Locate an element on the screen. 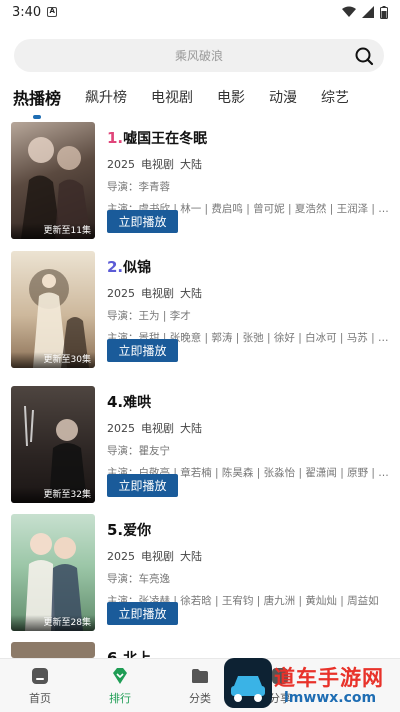 This screenshot has width=400, height=712. director: 导演：车亮逸 is located at coordinates (138, 579).